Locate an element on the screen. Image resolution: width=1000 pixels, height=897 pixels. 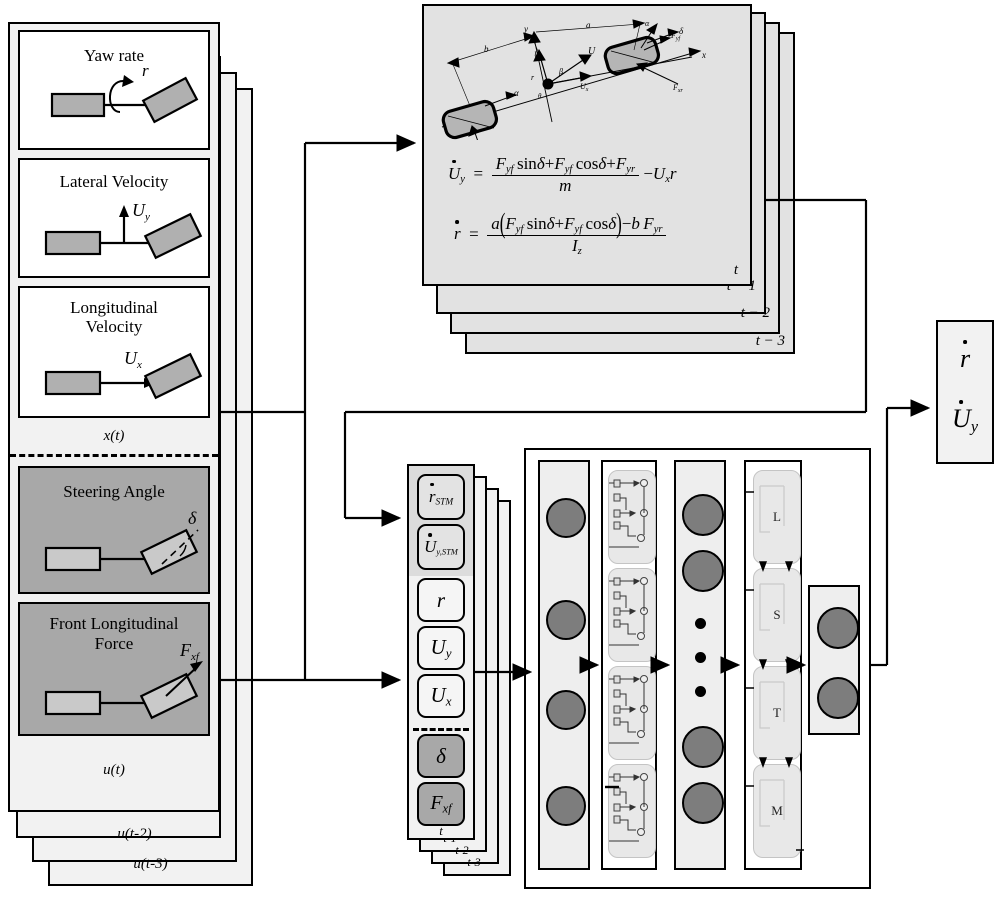
lstm-layer-2: L S T M is located at coordinates (774, 665).